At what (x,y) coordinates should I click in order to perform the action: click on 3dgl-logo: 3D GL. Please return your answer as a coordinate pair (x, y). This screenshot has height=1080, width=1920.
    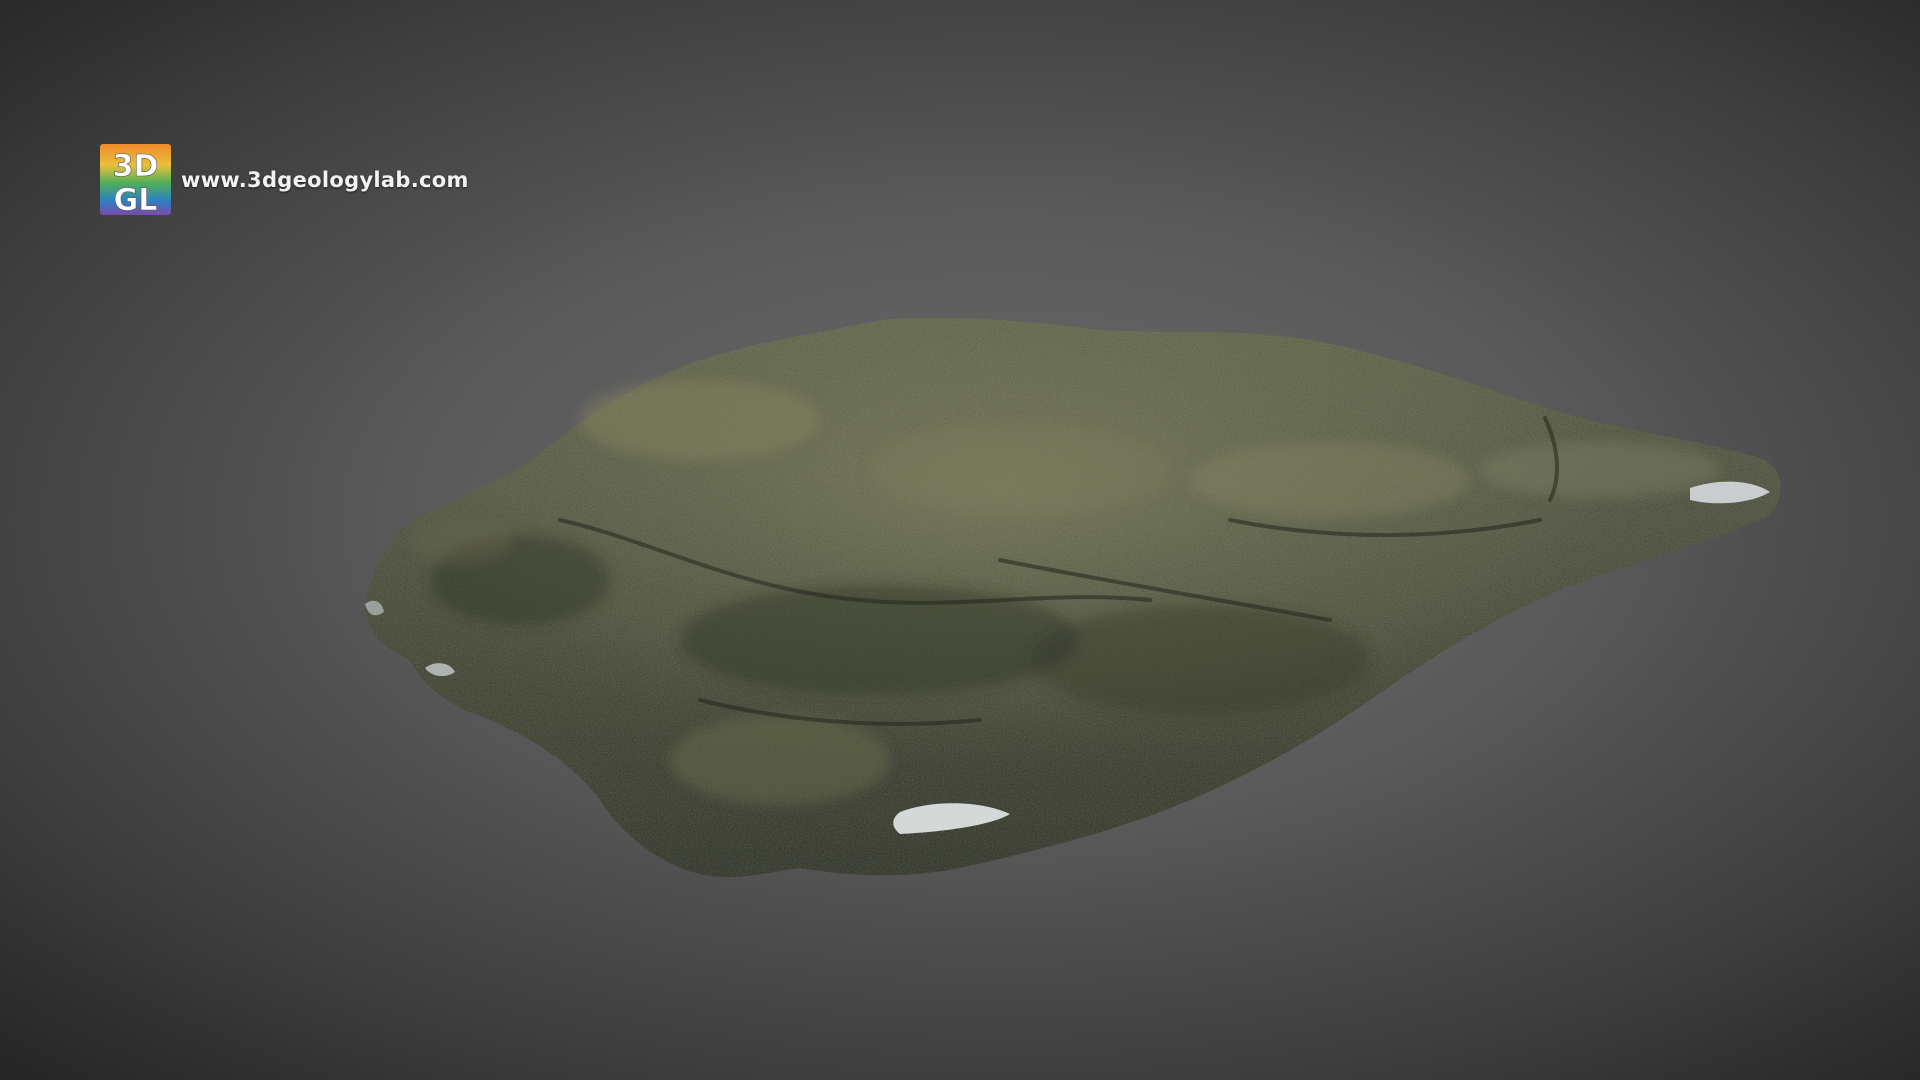
    Looking at the image, I should click on (135, 179).